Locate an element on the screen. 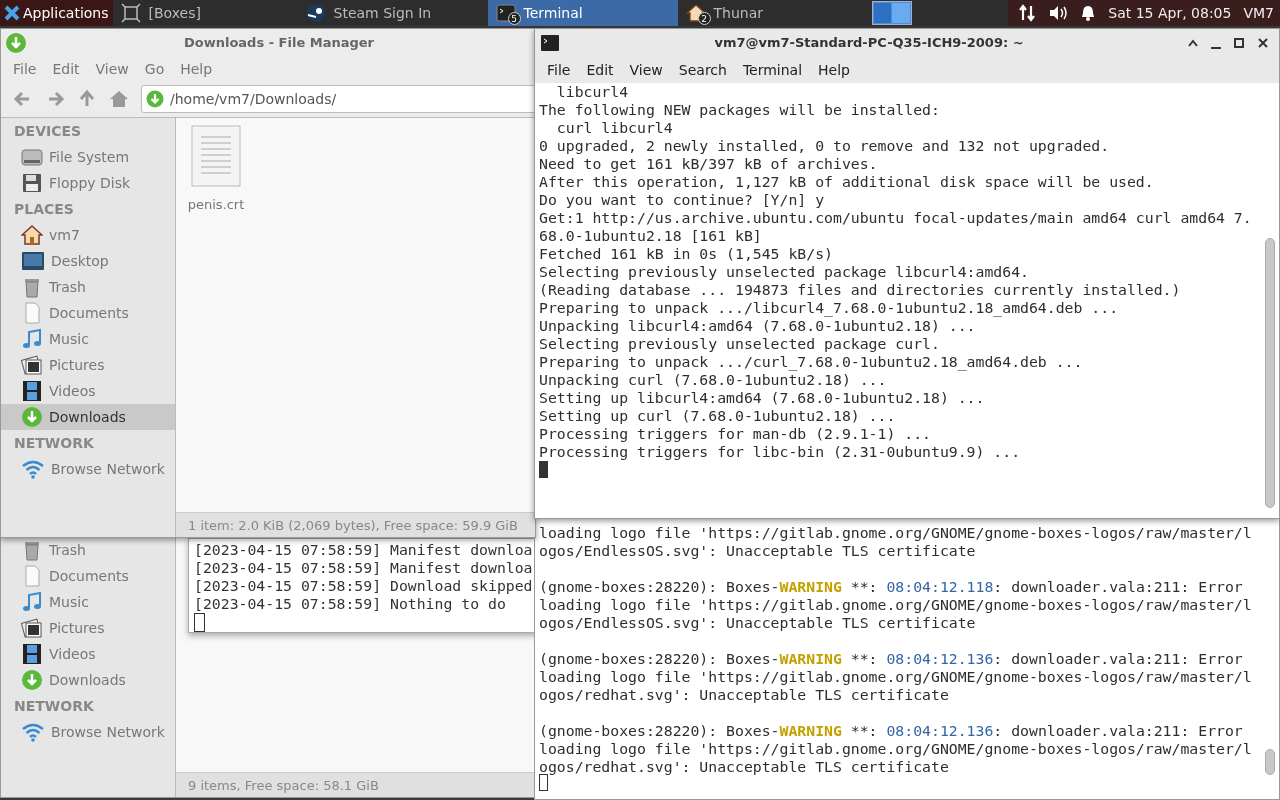 The height and width of the screenshot is (800, 1280). terminal-line: Selecting previously unselected package curl. is located at coordinates (739, 344).